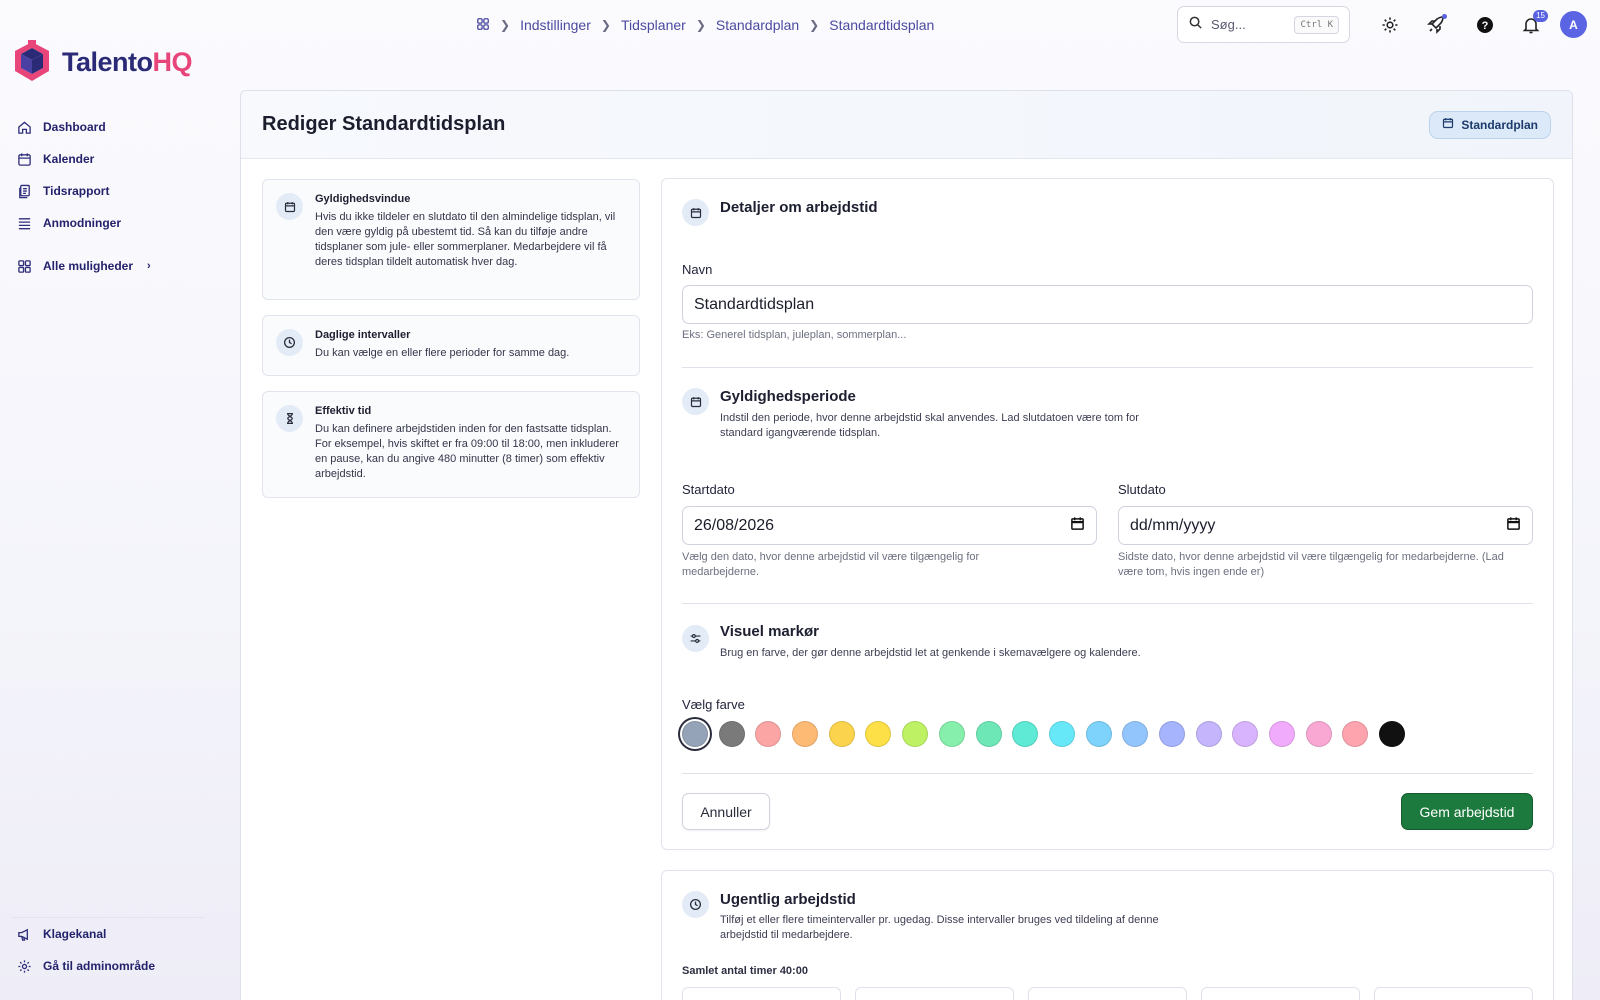 The height and width of the screenshot is (1000, 1600). I want to click on rocket-notification-dot, so click(1444, 16).